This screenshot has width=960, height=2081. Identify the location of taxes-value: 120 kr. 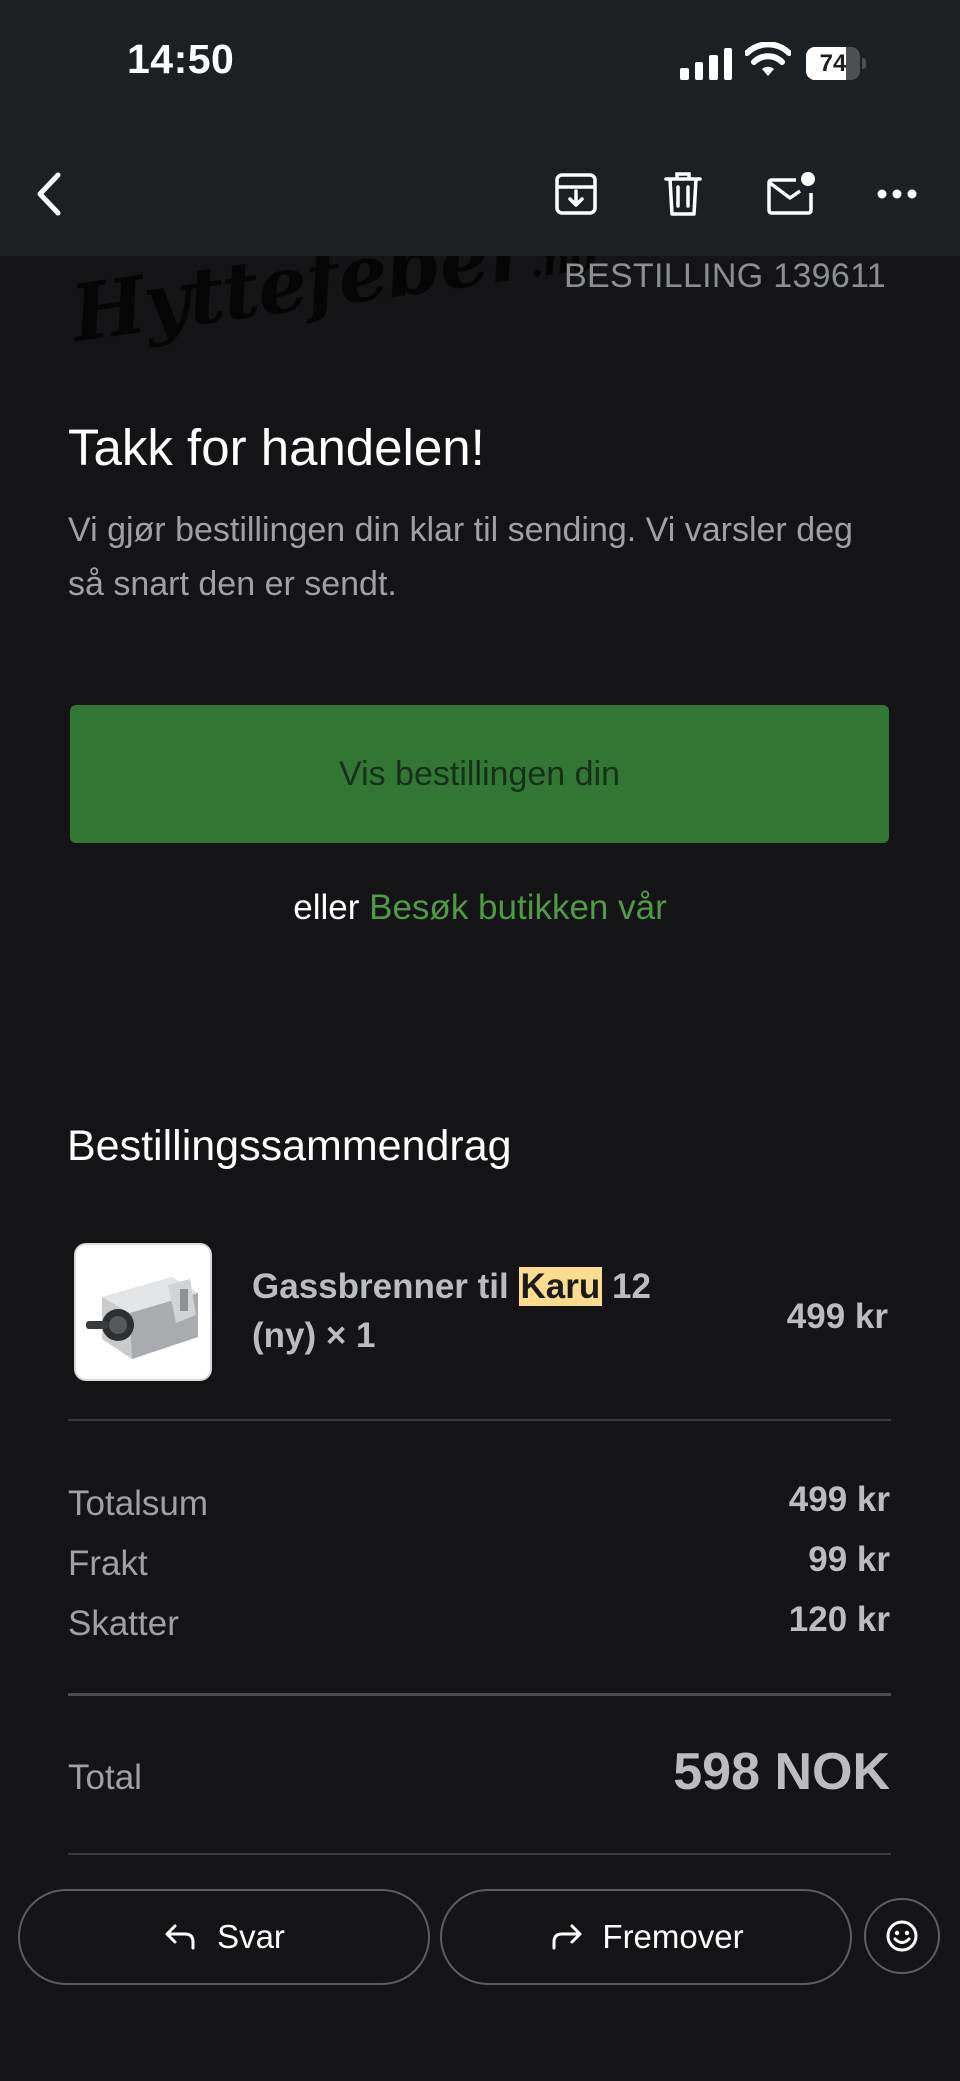
(839, 1619).